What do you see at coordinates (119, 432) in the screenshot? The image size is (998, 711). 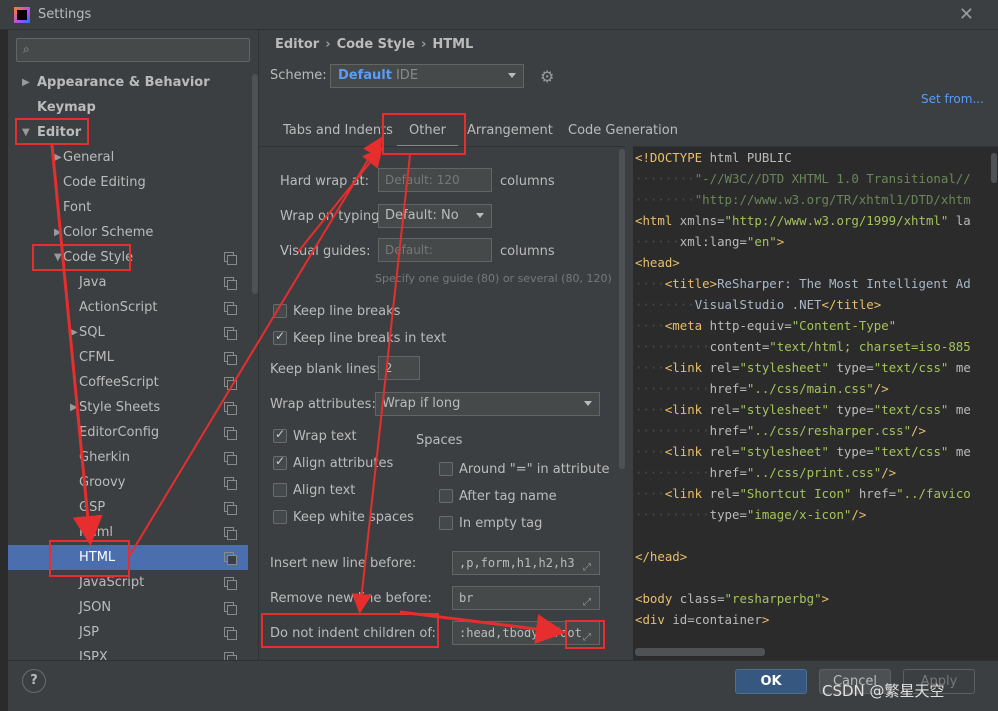 I see `sidebar-item-label: EditorConfig` at bounding box center [119, 432].